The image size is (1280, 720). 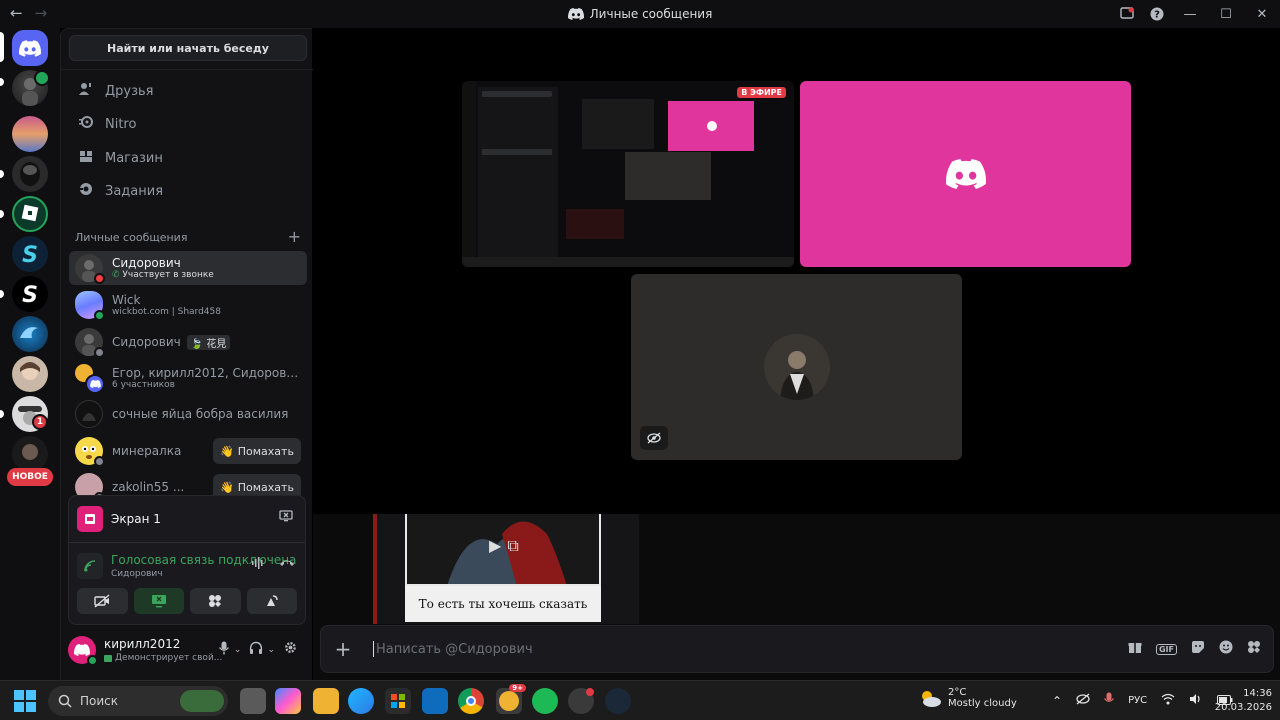 I want to click on wifi-icon, so click(x=1168, y=700).